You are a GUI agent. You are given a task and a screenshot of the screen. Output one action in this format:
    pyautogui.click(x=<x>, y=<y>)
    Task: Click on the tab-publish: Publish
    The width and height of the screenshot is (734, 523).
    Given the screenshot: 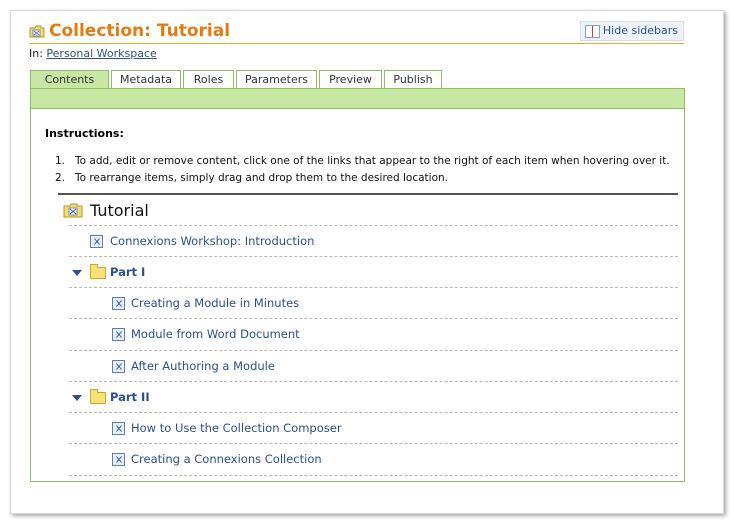 What is the action you would take?
    pyautogui.click(x=413, y=79)
    